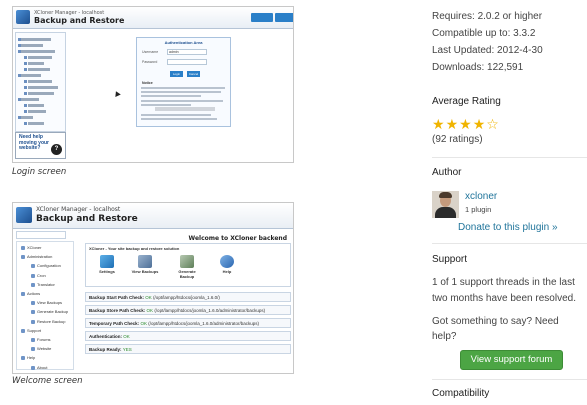  What do you see at coordinates (183, 42) in the screenshot?
I see `login-title: Authentication Area` at bounding box center [183, 42].